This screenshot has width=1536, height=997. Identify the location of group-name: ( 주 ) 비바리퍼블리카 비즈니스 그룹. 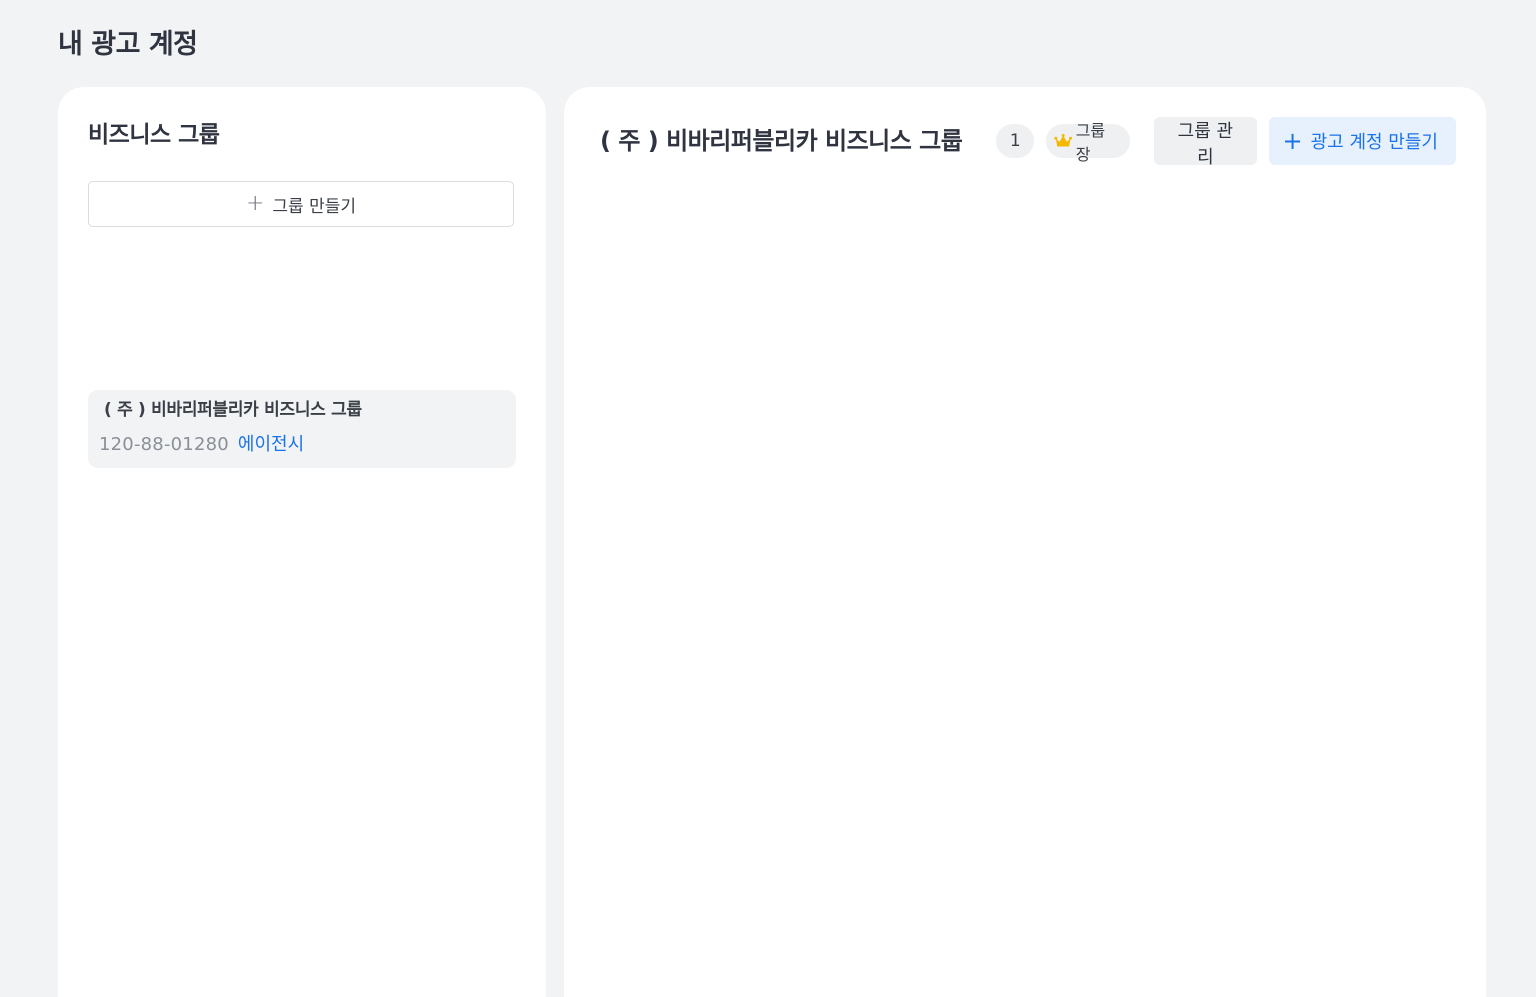
(233, 410).